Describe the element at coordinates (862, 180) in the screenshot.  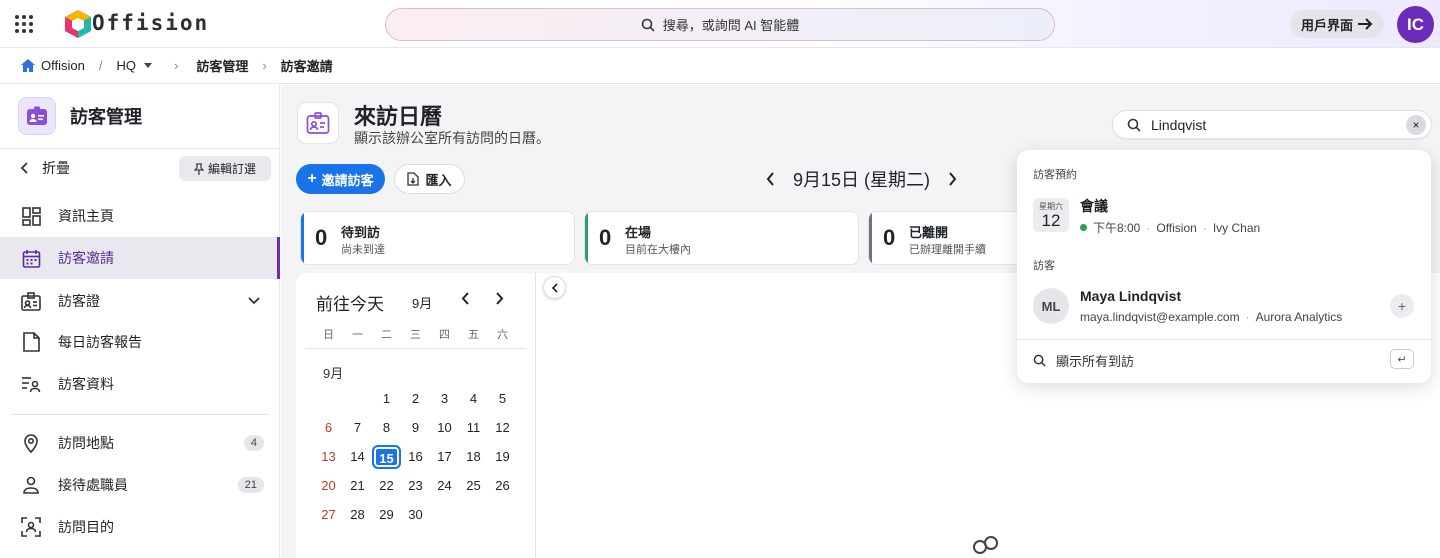
I see `current-date: 9月15日 (星期二)` at that location.